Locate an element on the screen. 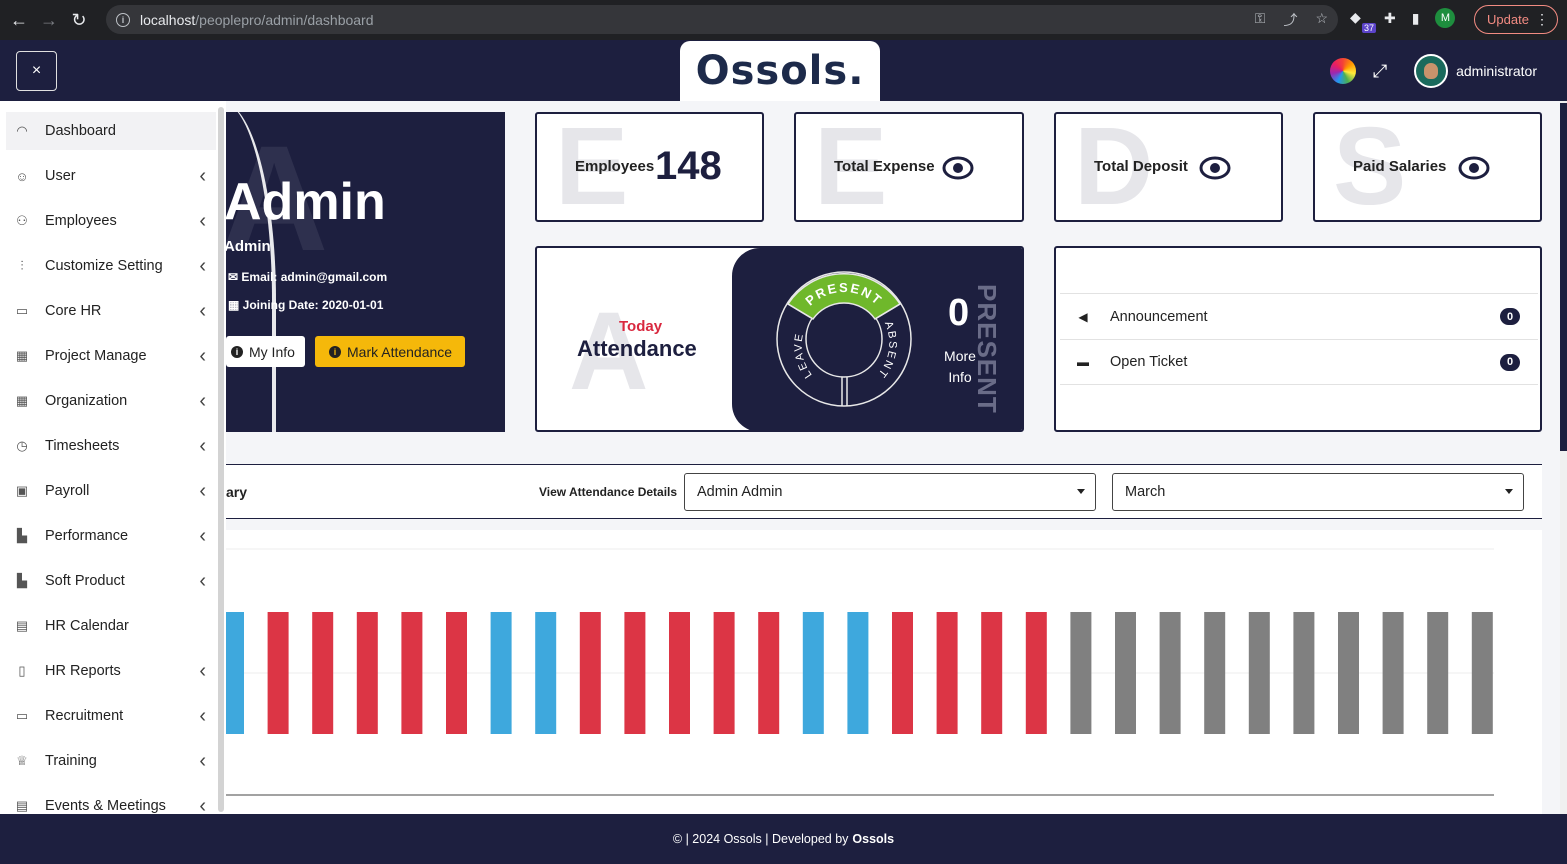 The height and width of the screenshot is (864, 1567). page-scrollbar is located at coordinates (1563, 457).